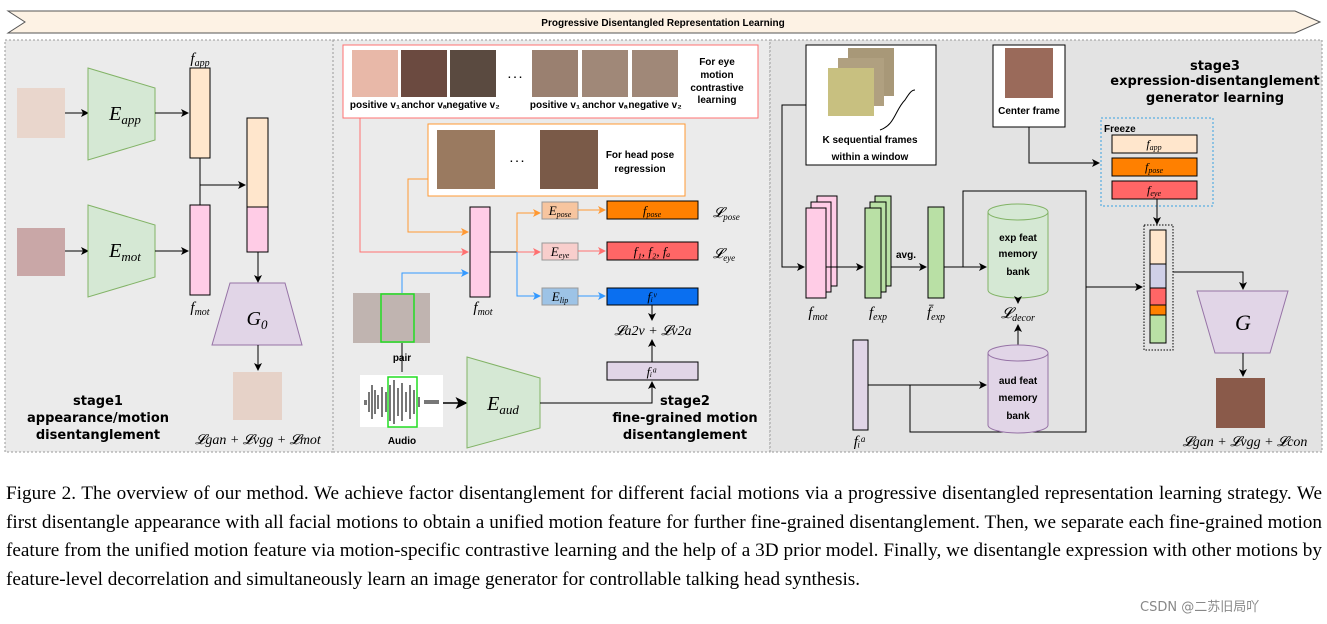 The height and width of the screenshot is (624, 1327). I want to click on f-app-feature, so click(200, 113).